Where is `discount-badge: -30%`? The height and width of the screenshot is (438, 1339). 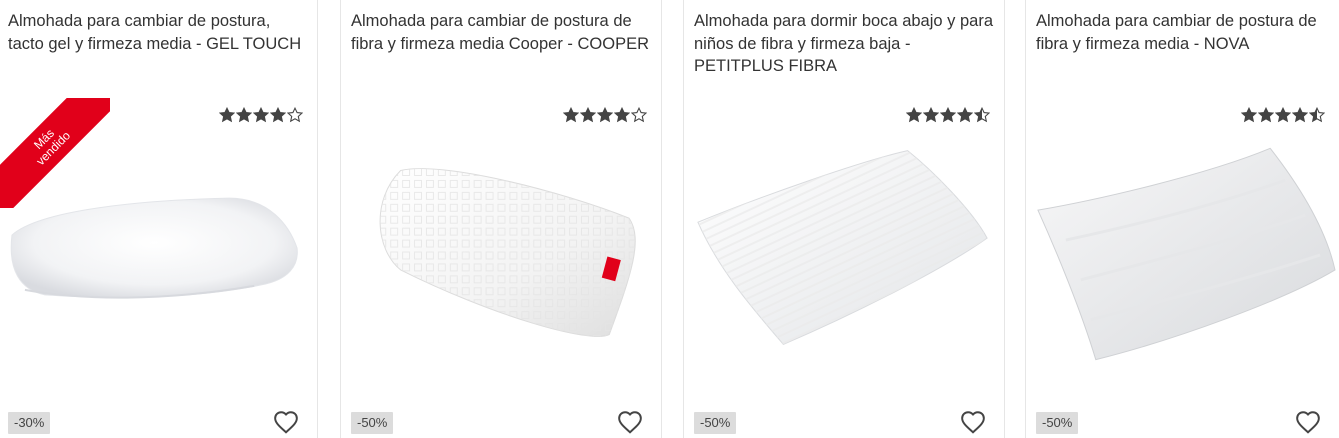
discount-badge: -30% is located at coordinates (29, 423).